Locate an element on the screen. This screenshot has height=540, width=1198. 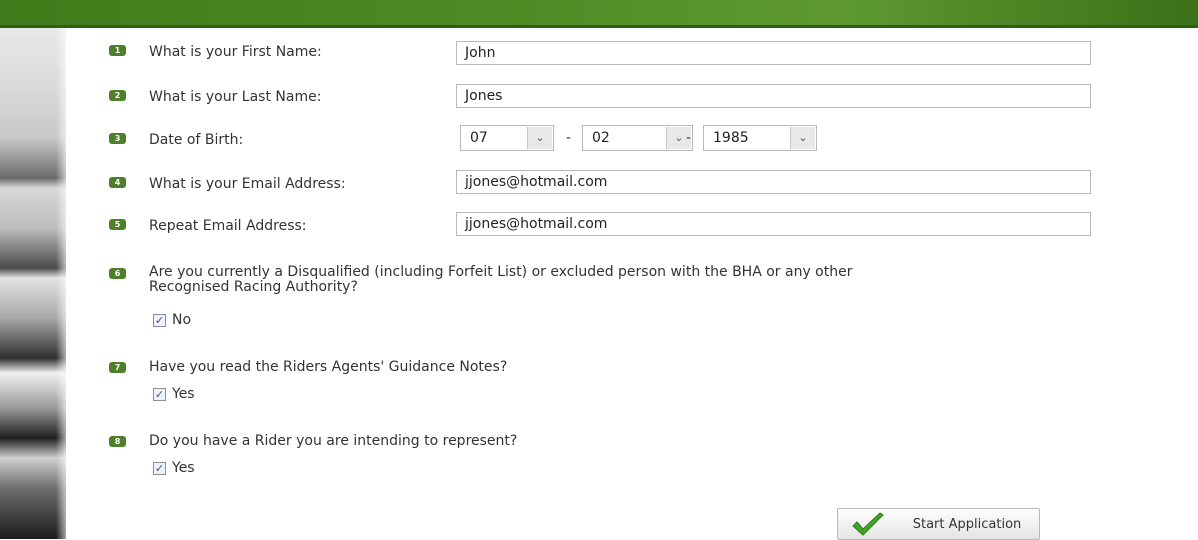
start-application-button: Start Application is located at coordinates (938, 524).